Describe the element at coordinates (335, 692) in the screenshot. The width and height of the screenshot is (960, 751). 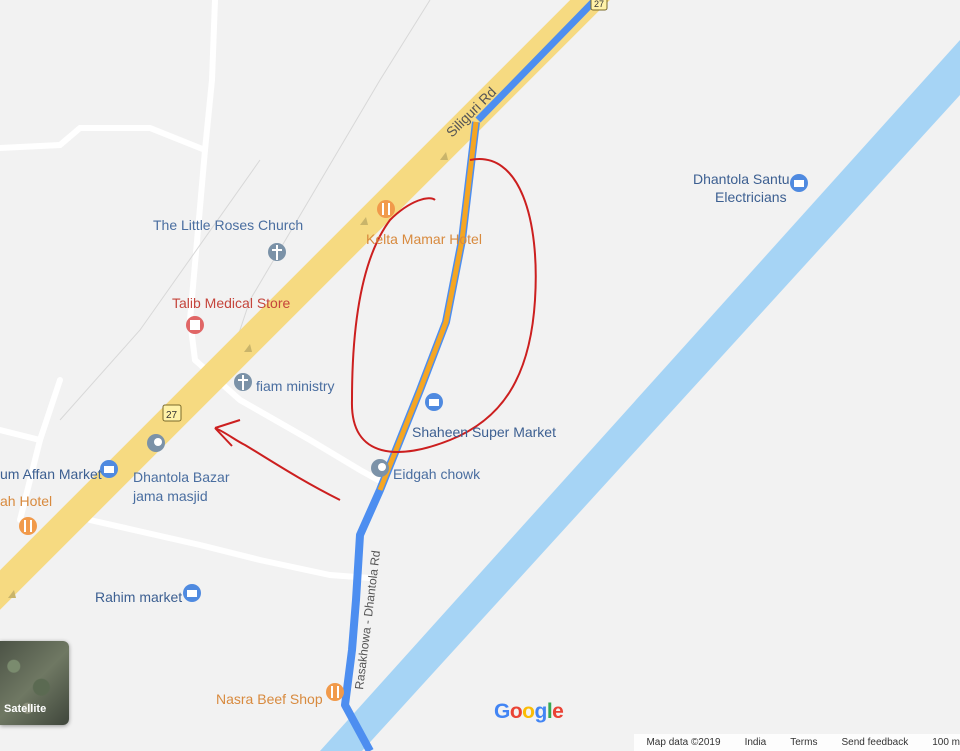
I see `nasra-beef-marker` at that location.